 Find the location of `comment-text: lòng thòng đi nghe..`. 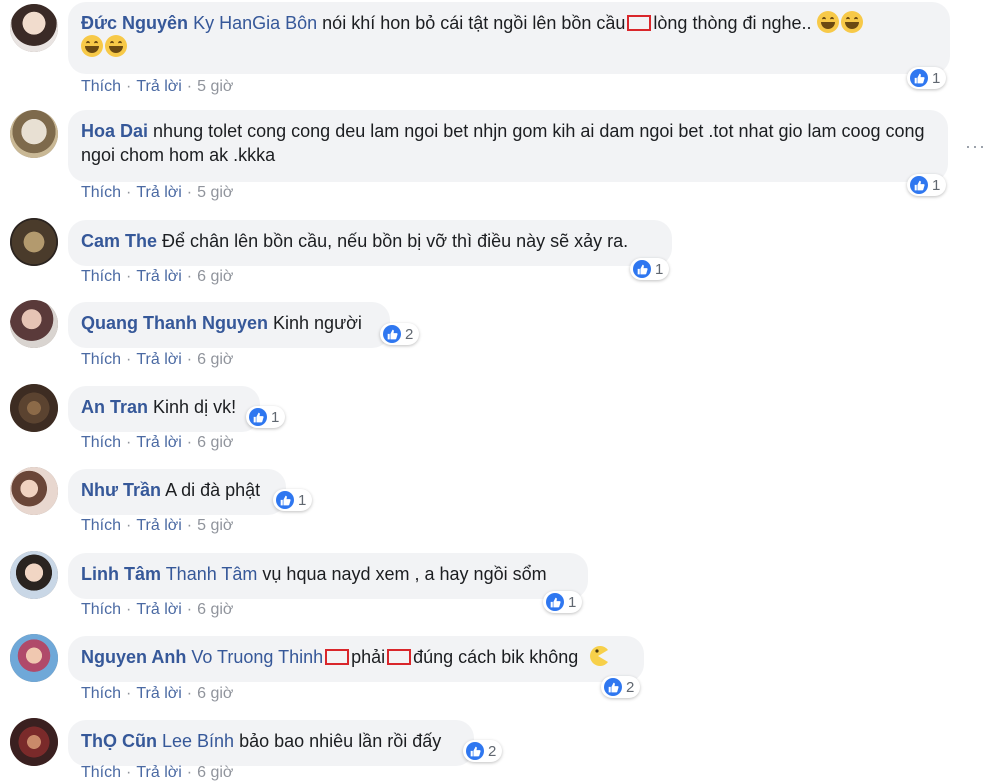

comment-text: lòng thòng đi nghe.. is located at coordinates (732, 23).